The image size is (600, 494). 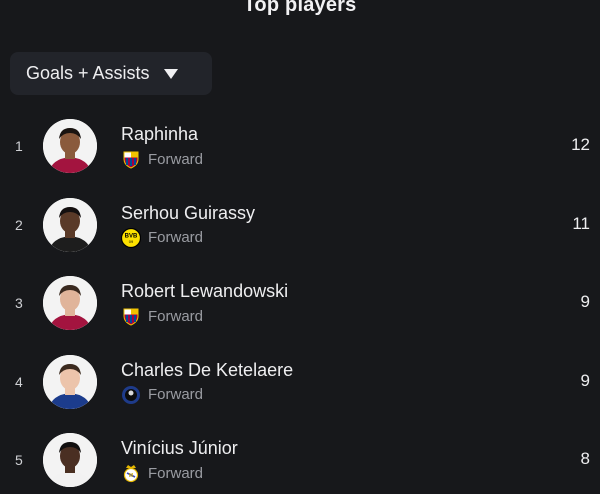 I want to click on real-madrid-crest-icon: M, so click(x=131, y=473).